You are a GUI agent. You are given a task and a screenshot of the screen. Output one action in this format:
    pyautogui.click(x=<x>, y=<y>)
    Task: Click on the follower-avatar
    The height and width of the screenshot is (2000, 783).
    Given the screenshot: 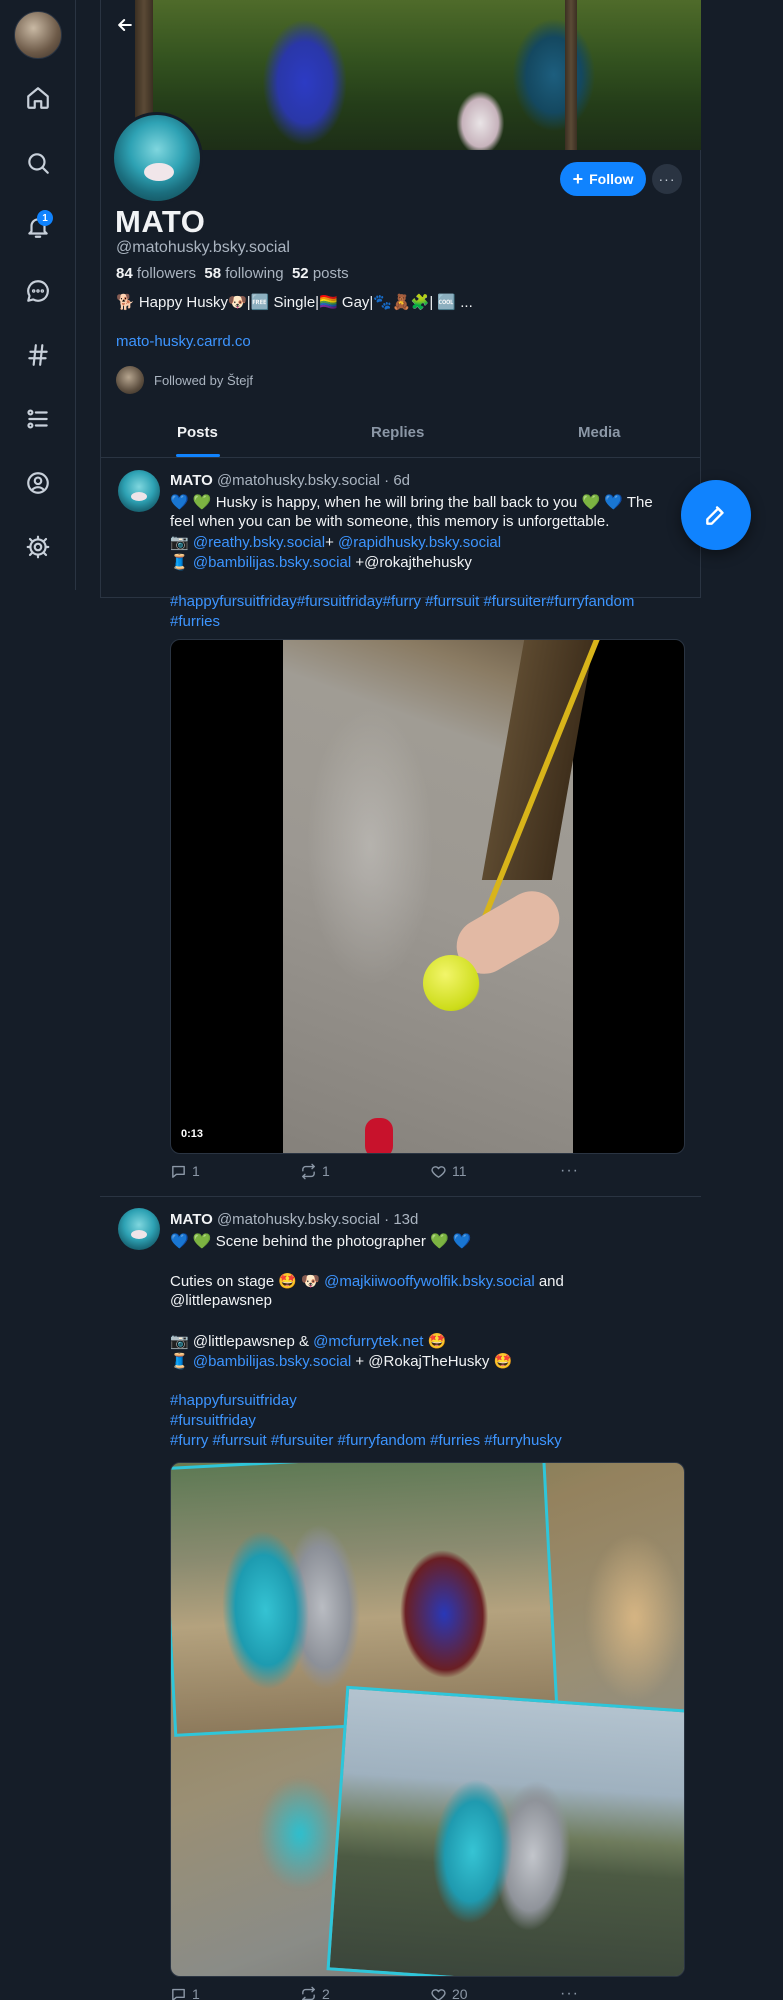 What is the action you would take?
    pyautogui.click(x=130, y=380)
    